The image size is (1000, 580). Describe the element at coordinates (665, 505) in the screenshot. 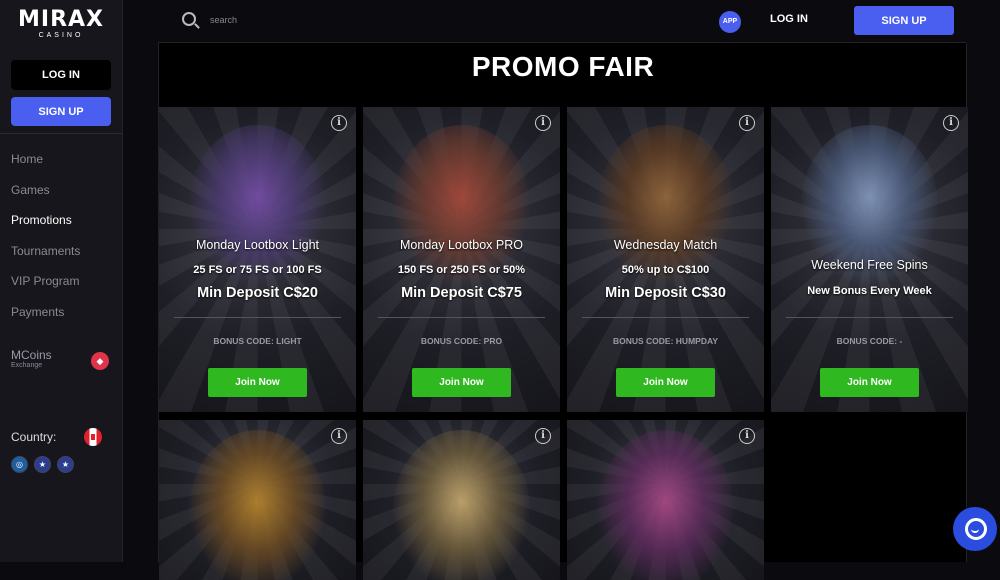

I see `magician-woman-art` at that location.